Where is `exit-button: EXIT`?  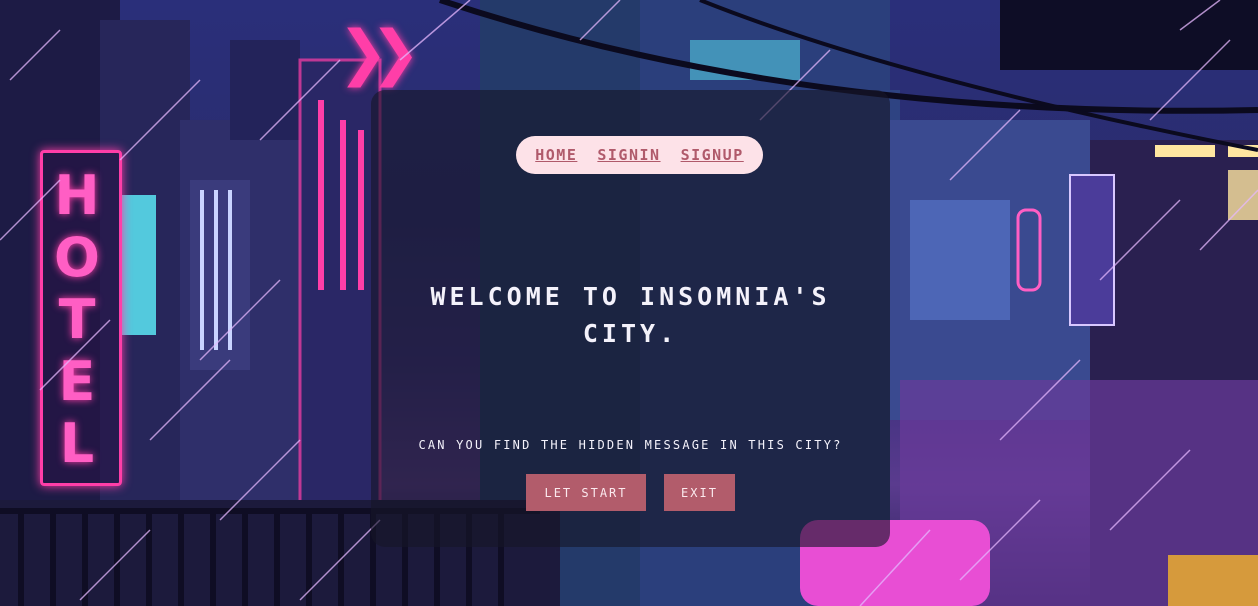
exit-button: EXIT is located at coordinates (699, 492).